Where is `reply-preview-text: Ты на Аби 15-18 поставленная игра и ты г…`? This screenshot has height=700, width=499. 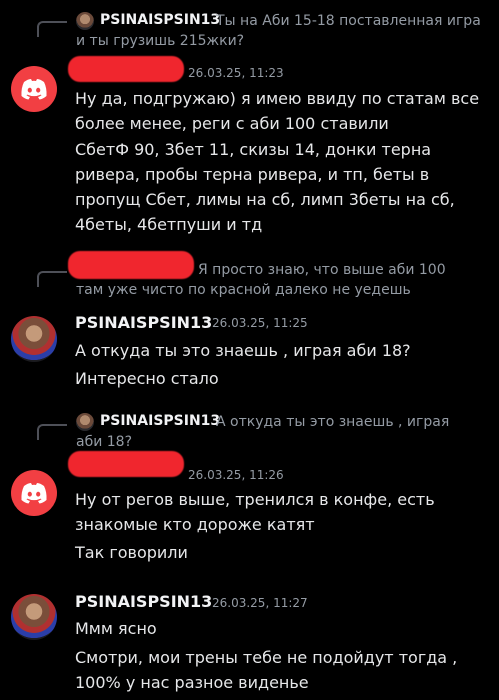
reply-preview-text: Ты на Аби 15-18 поставленная игра и ты г… is located at coordinates (280, 31).